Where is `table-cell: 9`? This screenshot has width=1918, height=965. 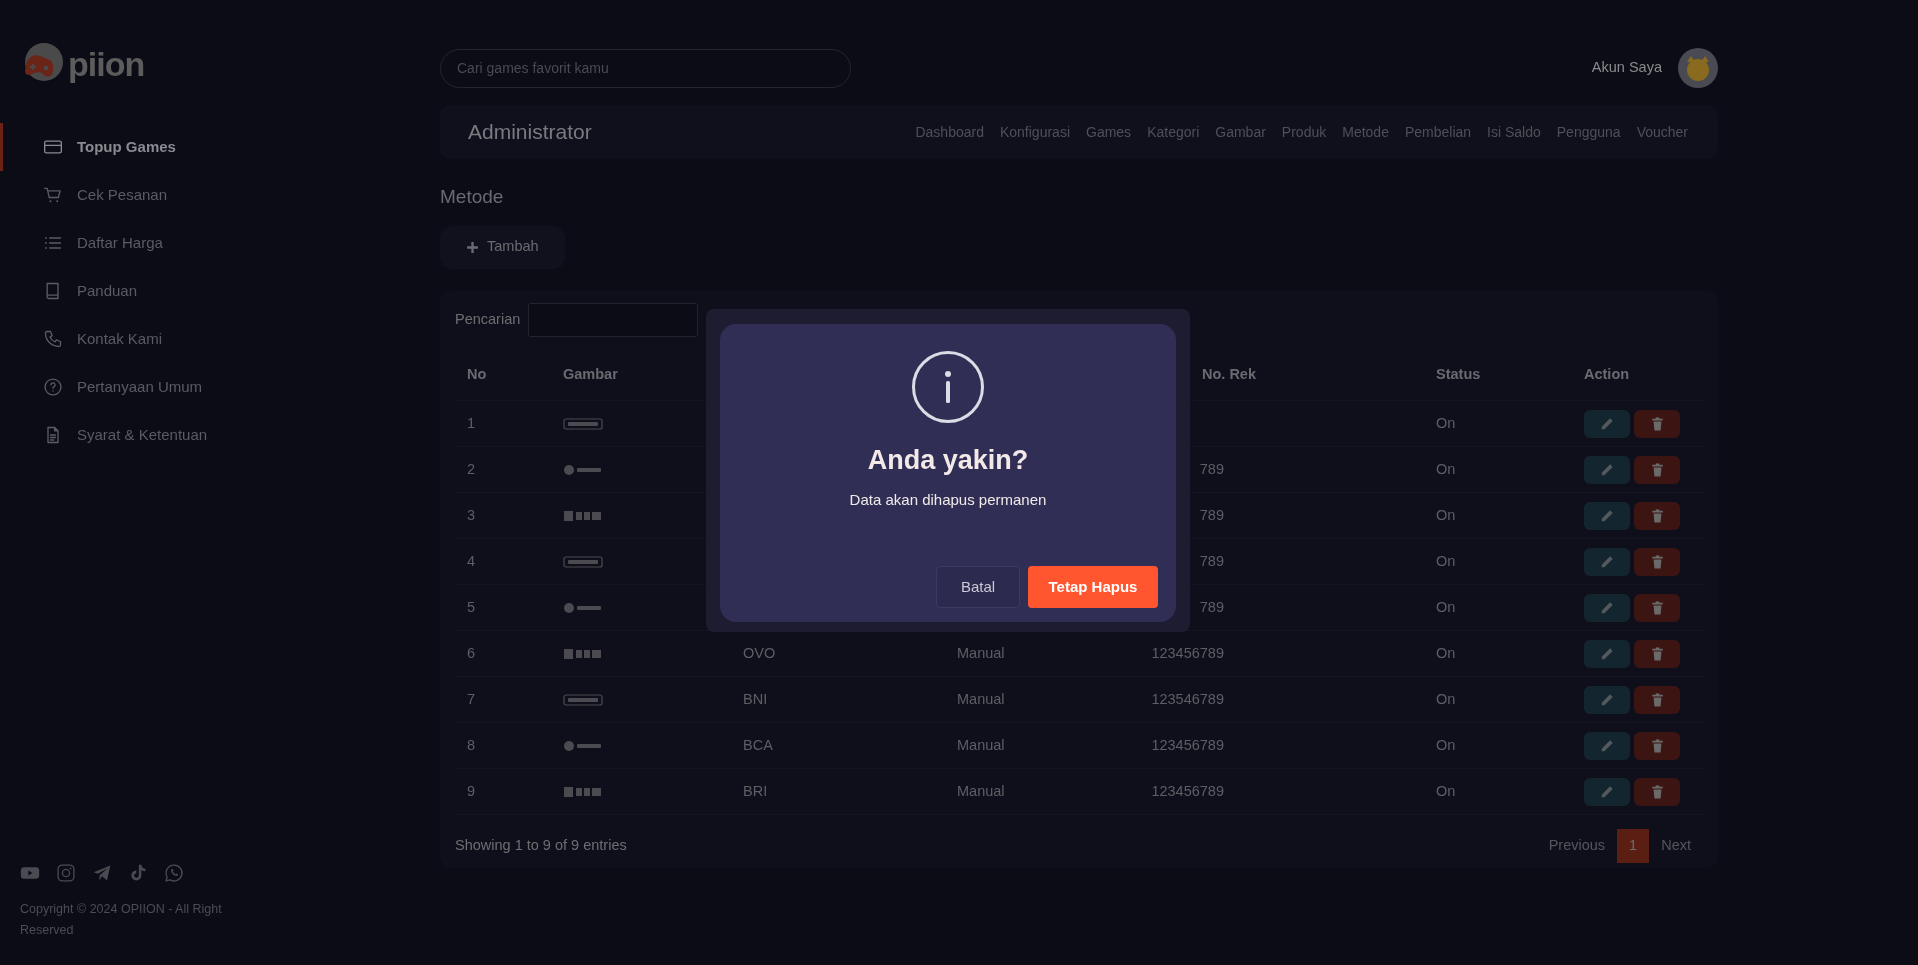 table-cell: 9 is located at coordinates (471, 791).